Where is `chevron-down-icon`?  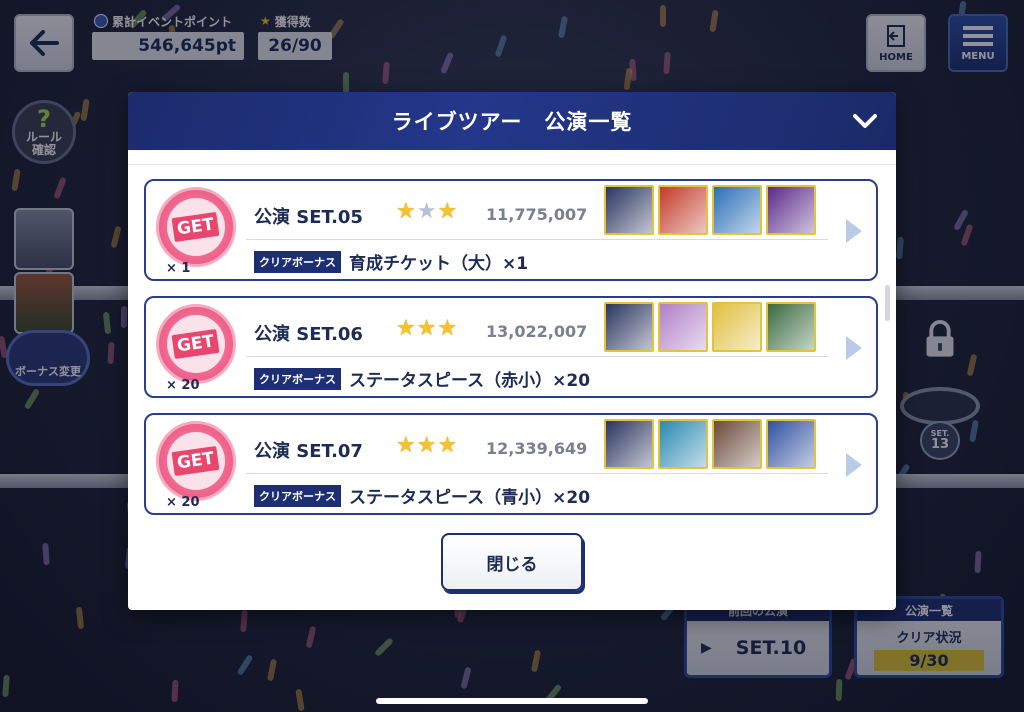 chevron-down-icon is located at coordinates (865, 121).